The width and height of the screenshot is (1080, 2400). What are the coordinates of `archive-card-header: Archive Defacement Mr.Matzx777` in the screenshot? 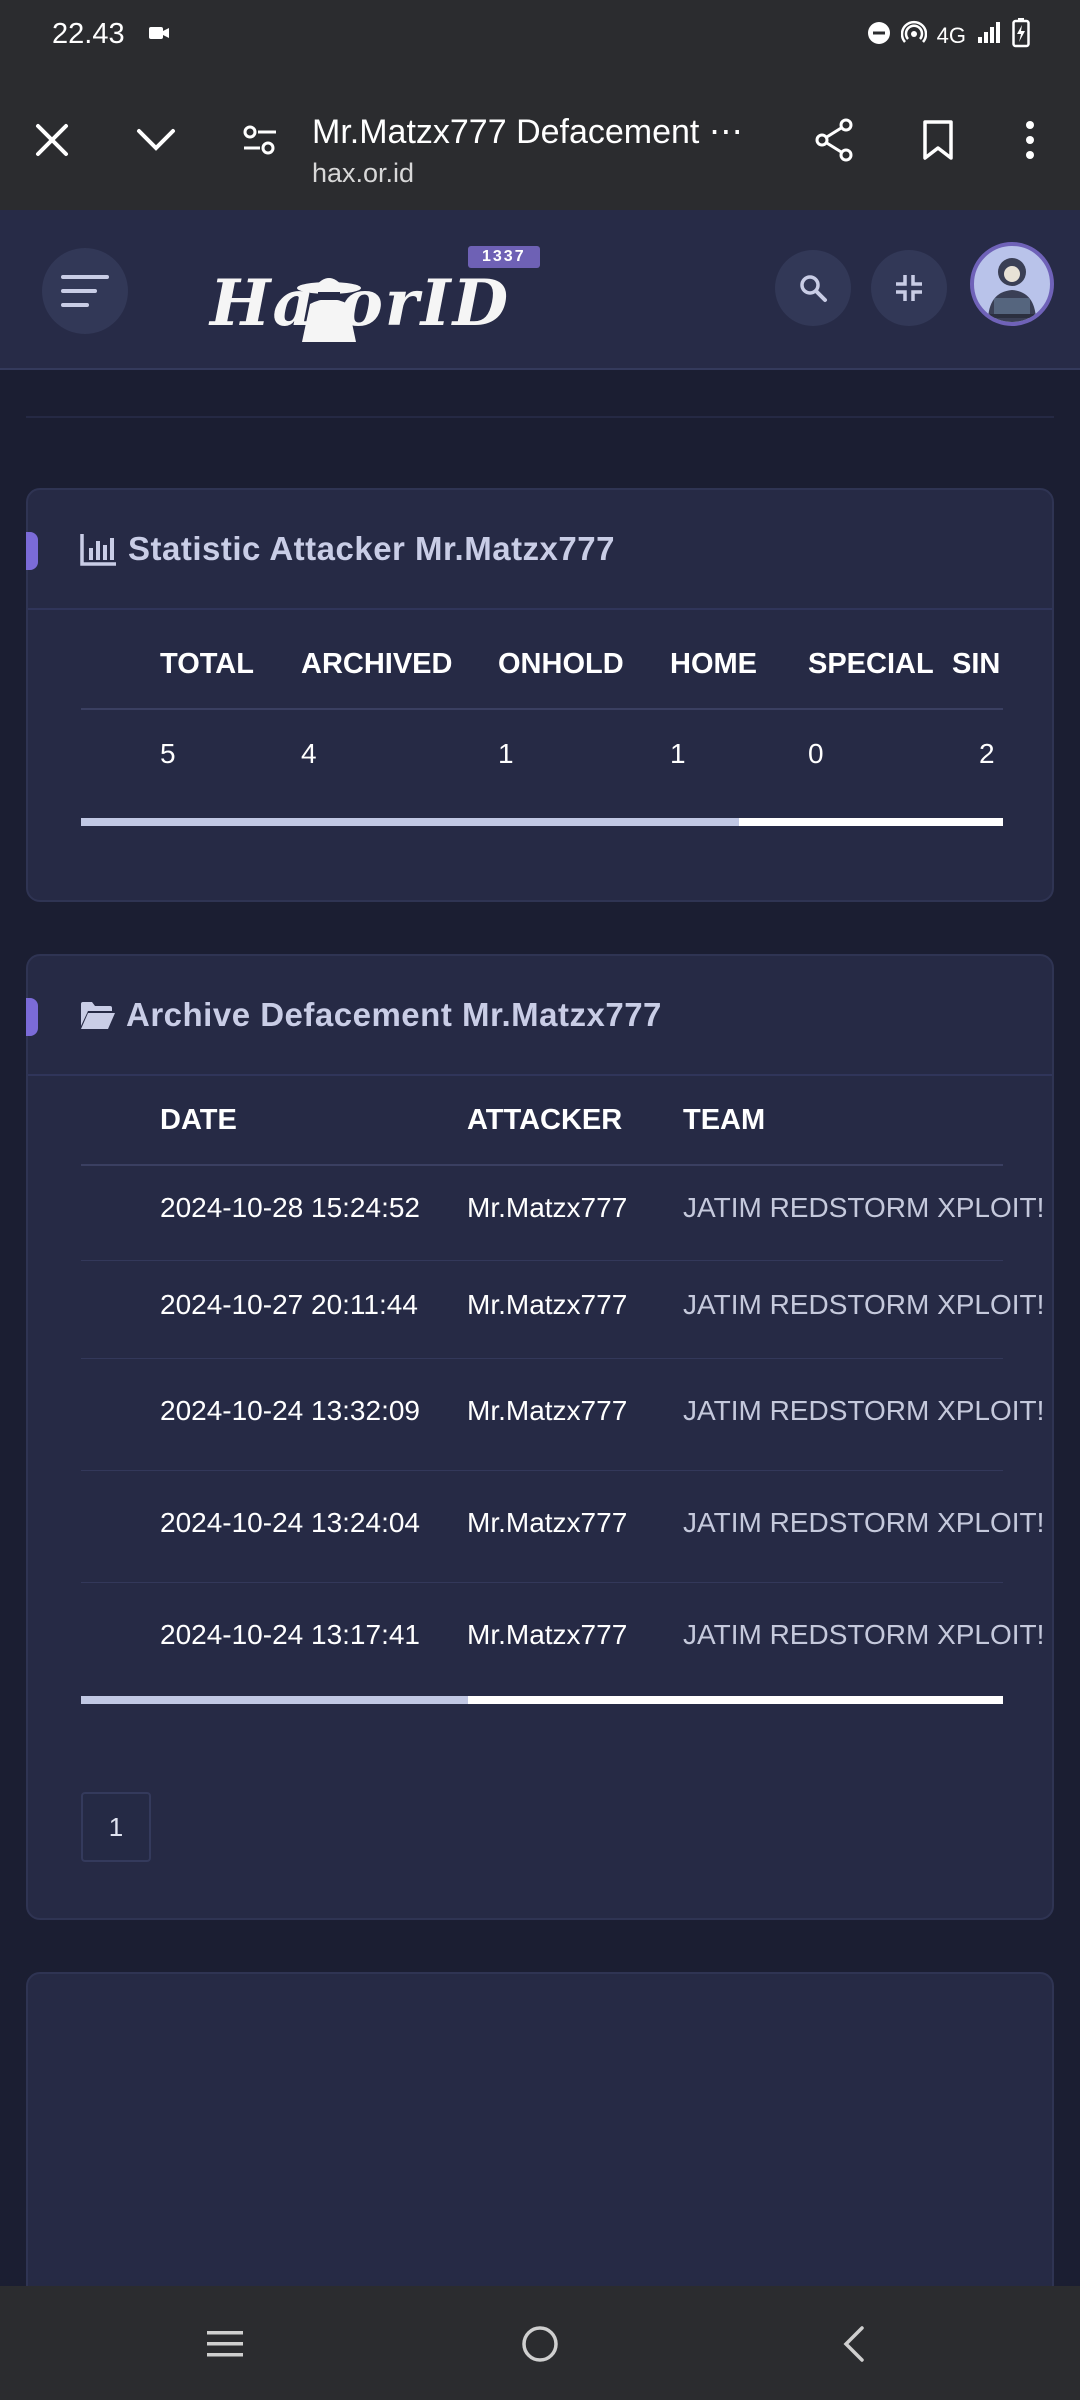 It's located at (539, 1016).